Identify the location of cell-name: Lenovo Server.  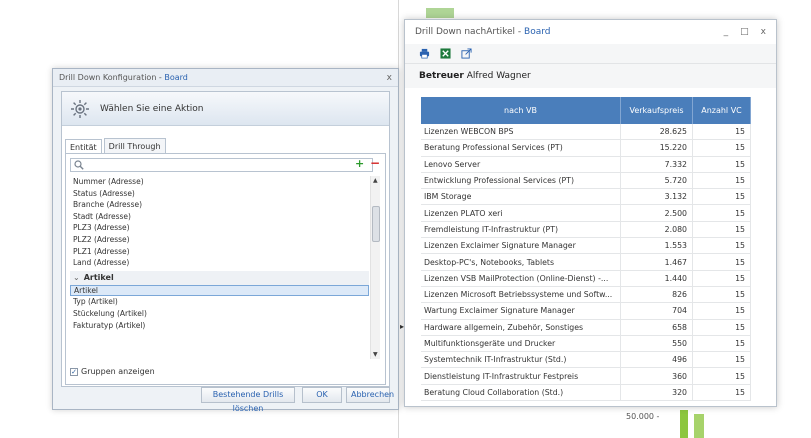
(521, 164).